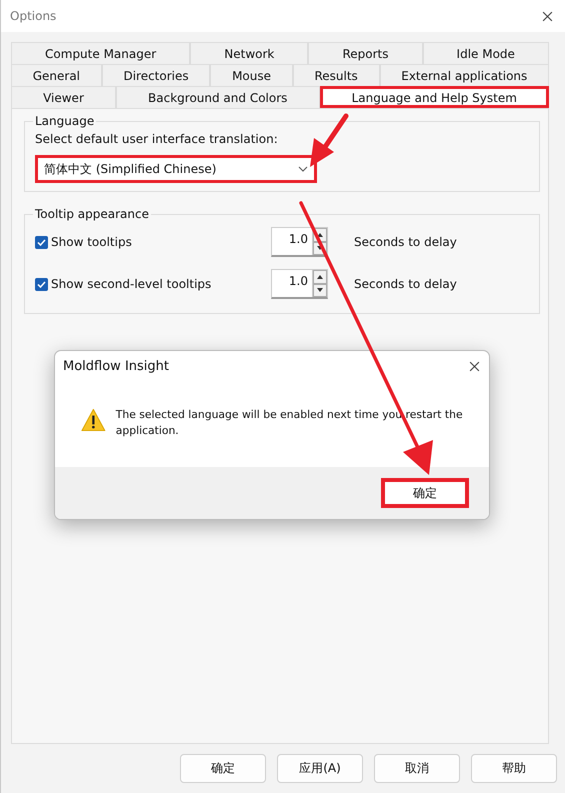 The image size is (565, 793). What do you see at coordinates (251, 75) in the screenshot?
I see `tab: Mouse` at bounding box center [251, 75].